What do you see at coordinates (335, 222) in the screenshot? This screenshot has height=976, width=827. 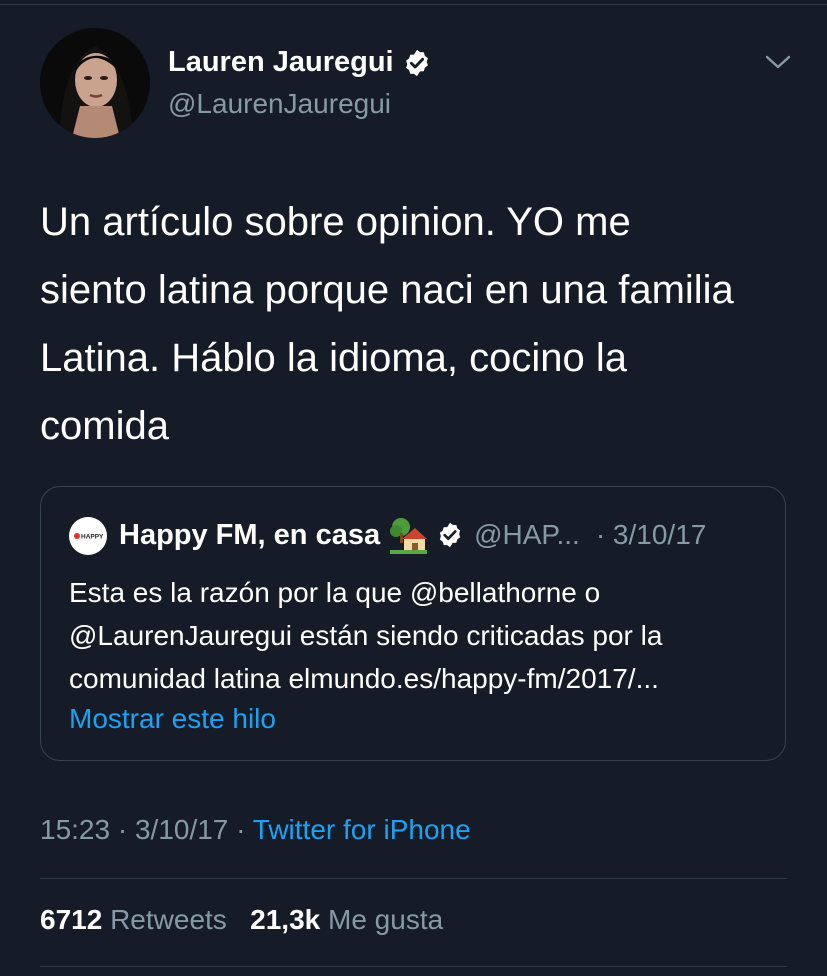 I see `tweet-line: Un artículo sobre opinion. YO me` at bounding box center [335, 222].